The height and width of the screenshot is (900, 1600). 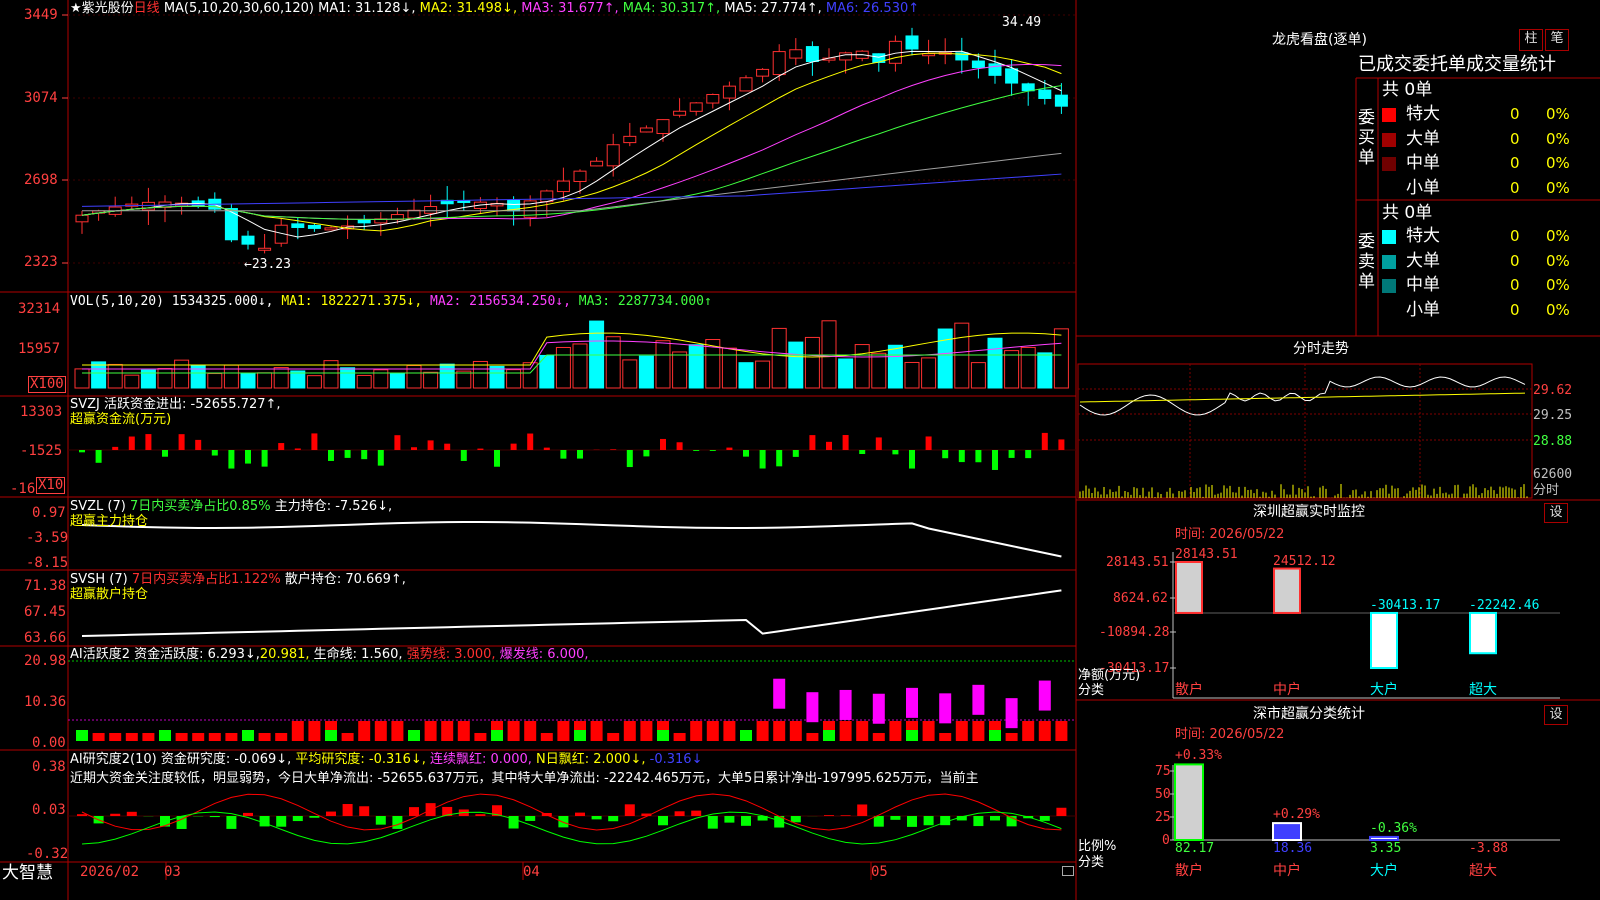 I want to click on ai-active-tick-1: 10.36, so click(x=45, y=702).